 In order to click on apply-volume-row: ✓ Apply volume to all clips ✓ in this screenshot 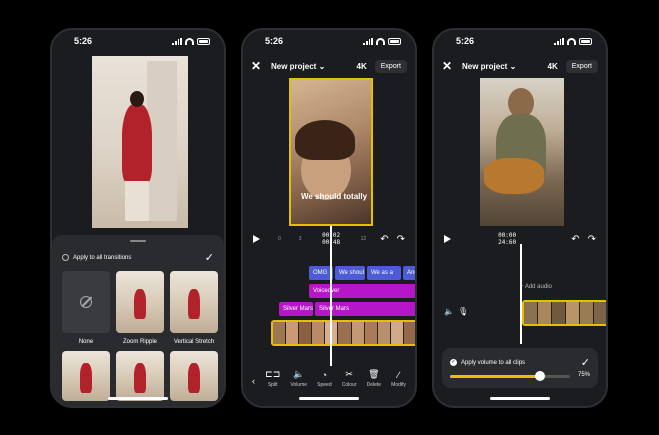, I will do `click(520, 362)`.